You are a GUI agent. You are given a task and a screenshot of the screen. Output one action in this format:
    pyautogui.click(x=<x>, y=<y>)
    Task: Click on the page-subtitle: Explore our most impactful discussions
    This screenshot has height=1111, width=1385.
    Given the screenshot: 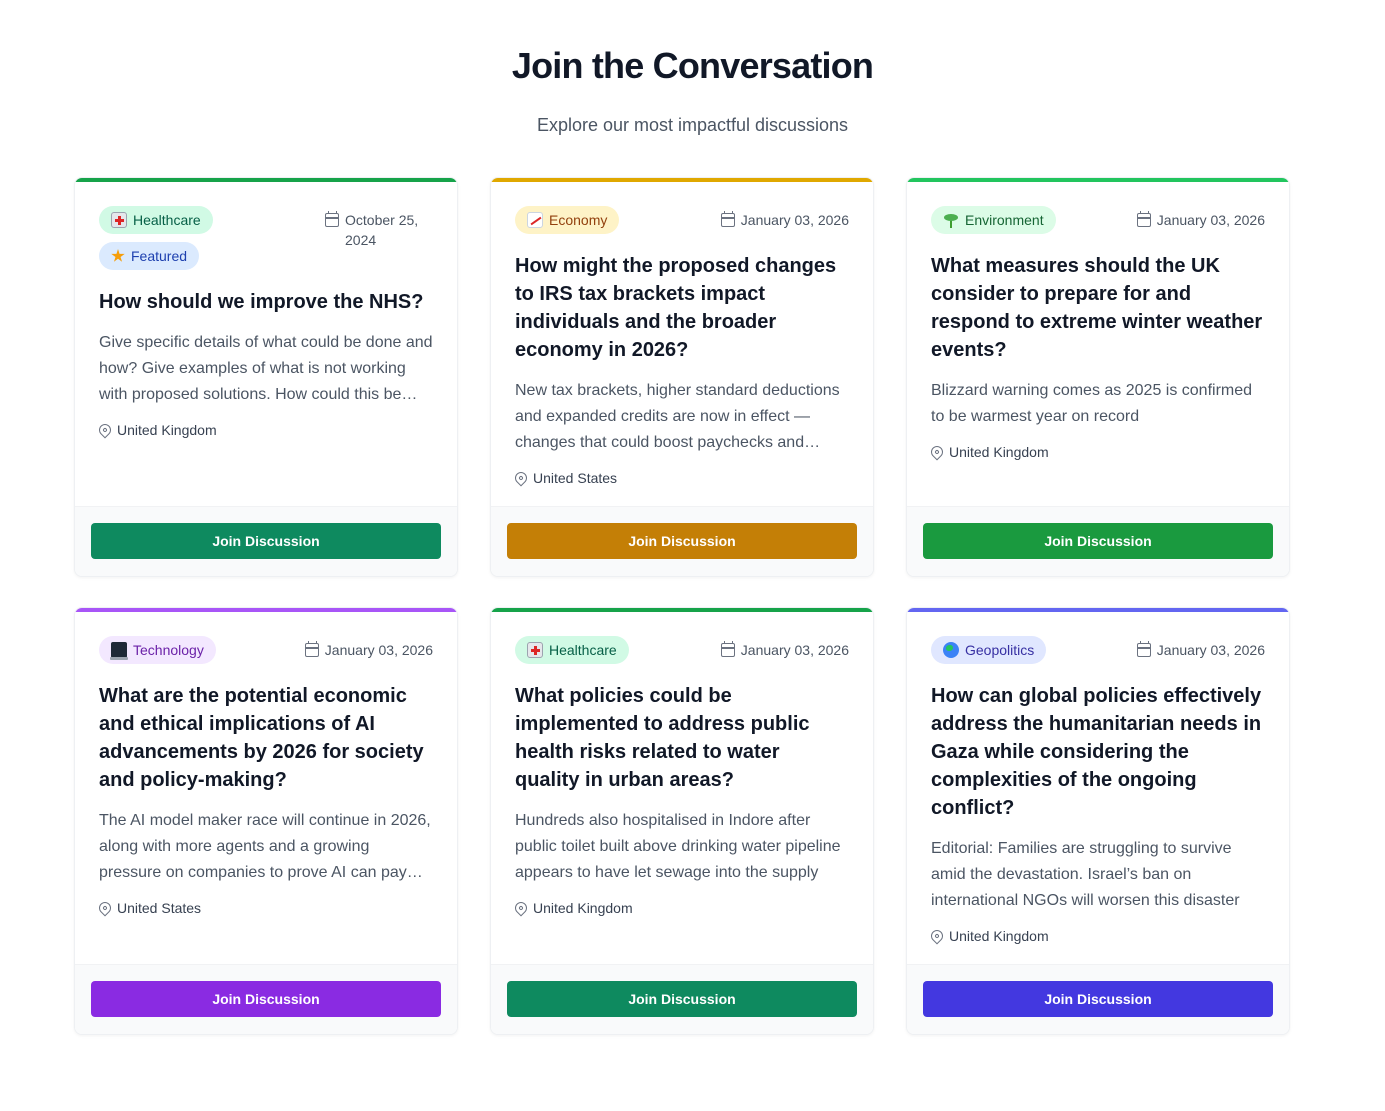 What is the action you would take?
    pyautogui.click(x=692, y=125)
    